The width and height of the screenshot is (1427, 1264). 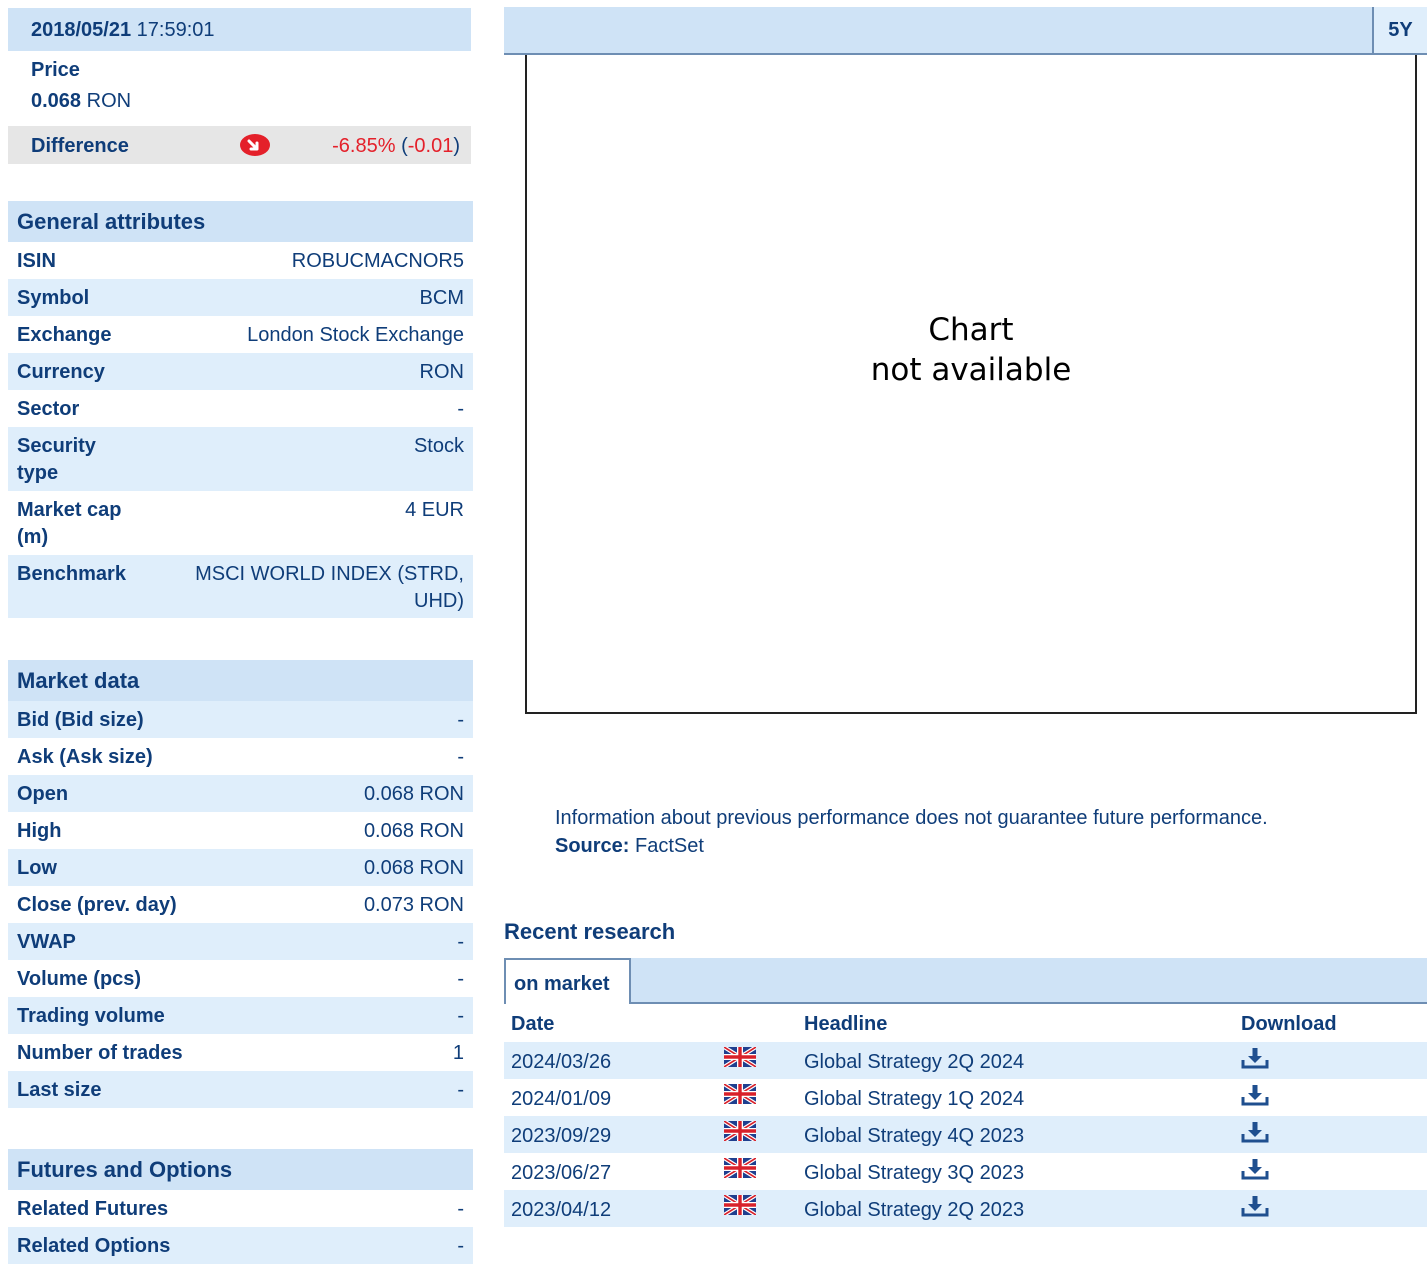 What do you see at coordinates (240, 1089) in the screenshot?
I see `table-row: Last size -` at bounding box center [240, 1089].